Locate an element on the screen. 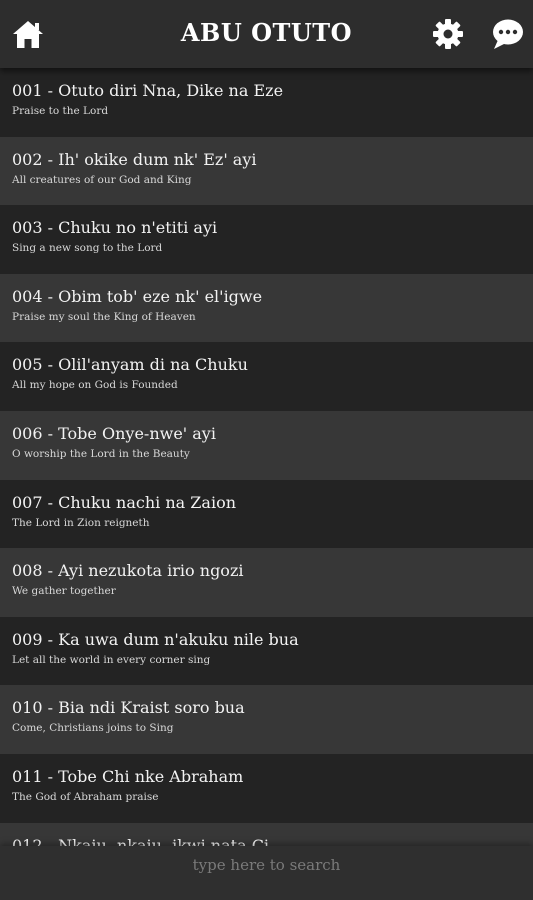  hymn-title: 005 - Olil'anyam di na Chuku is located at coordinates (130, 365).